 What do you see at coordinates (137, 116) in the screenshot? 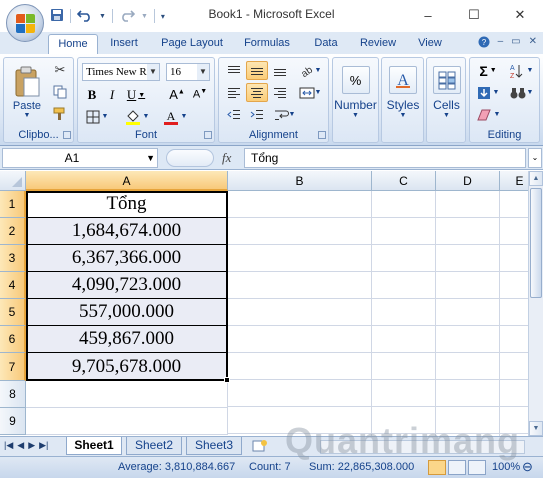
I see `fill-color-button: ▼` at bounding box center [137, 116].